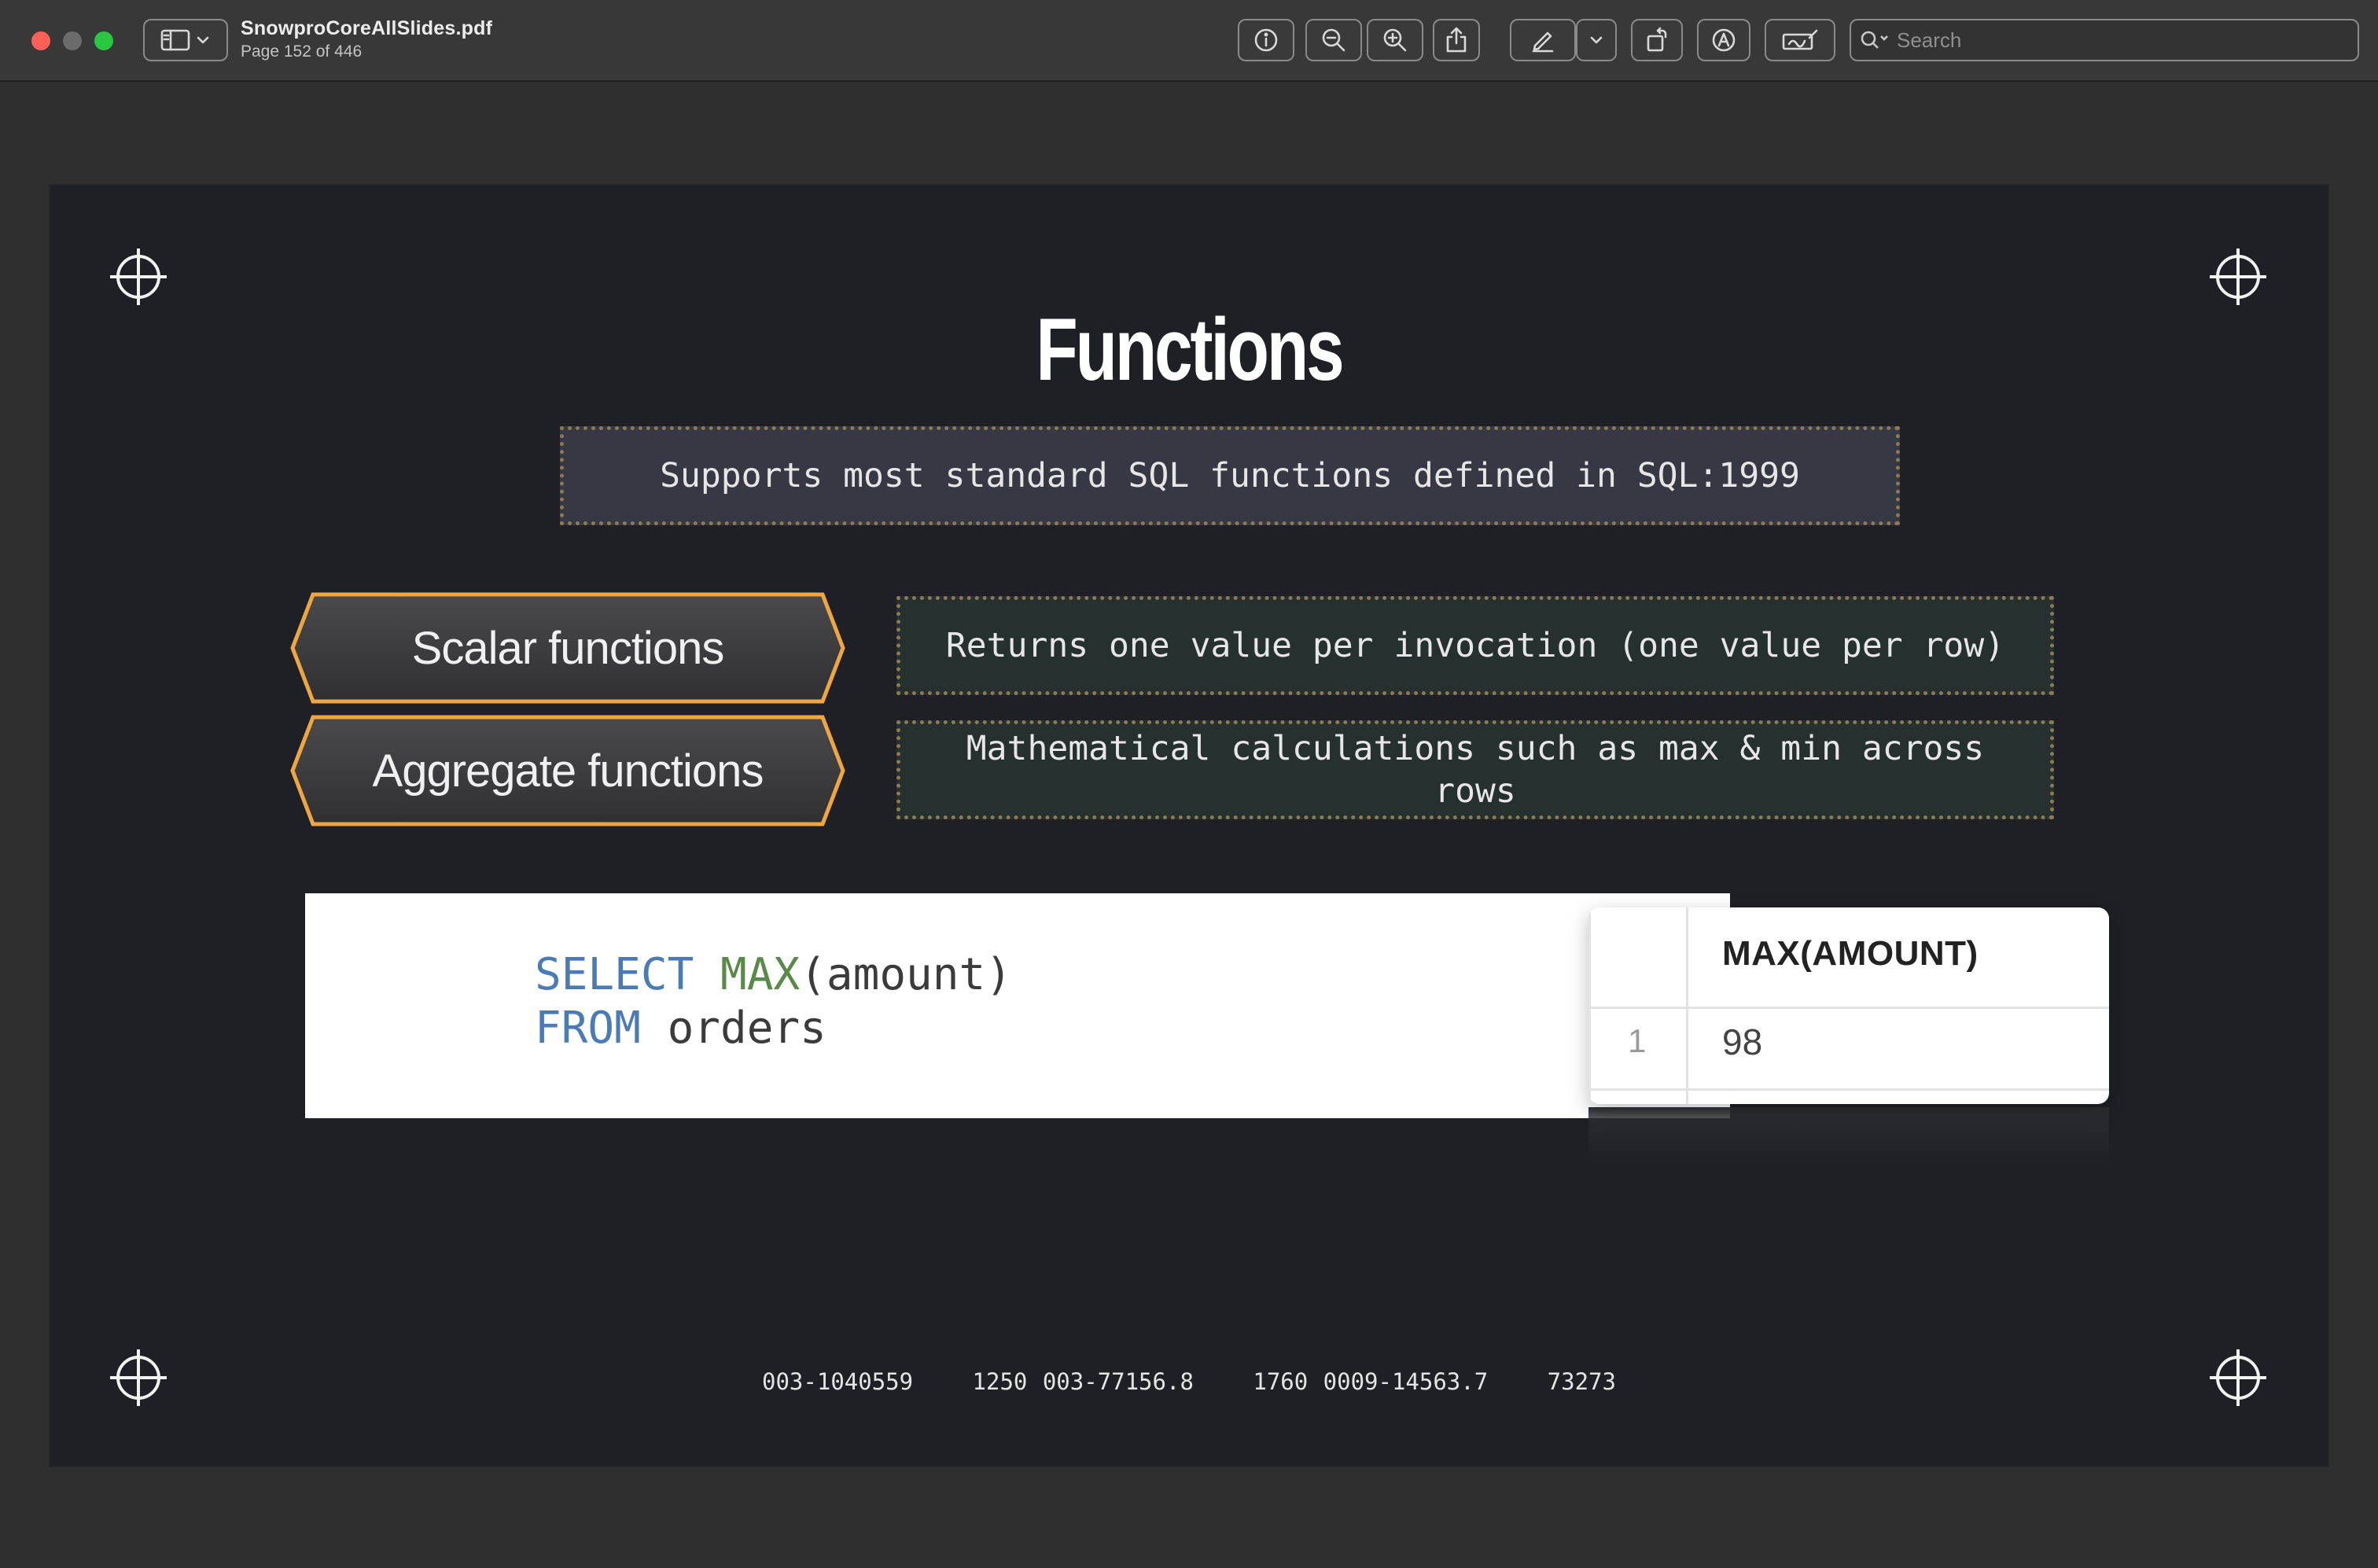  Describe the element at coordinates (103, 40) in the screenshot. I see `maximize-window-button` at that location.